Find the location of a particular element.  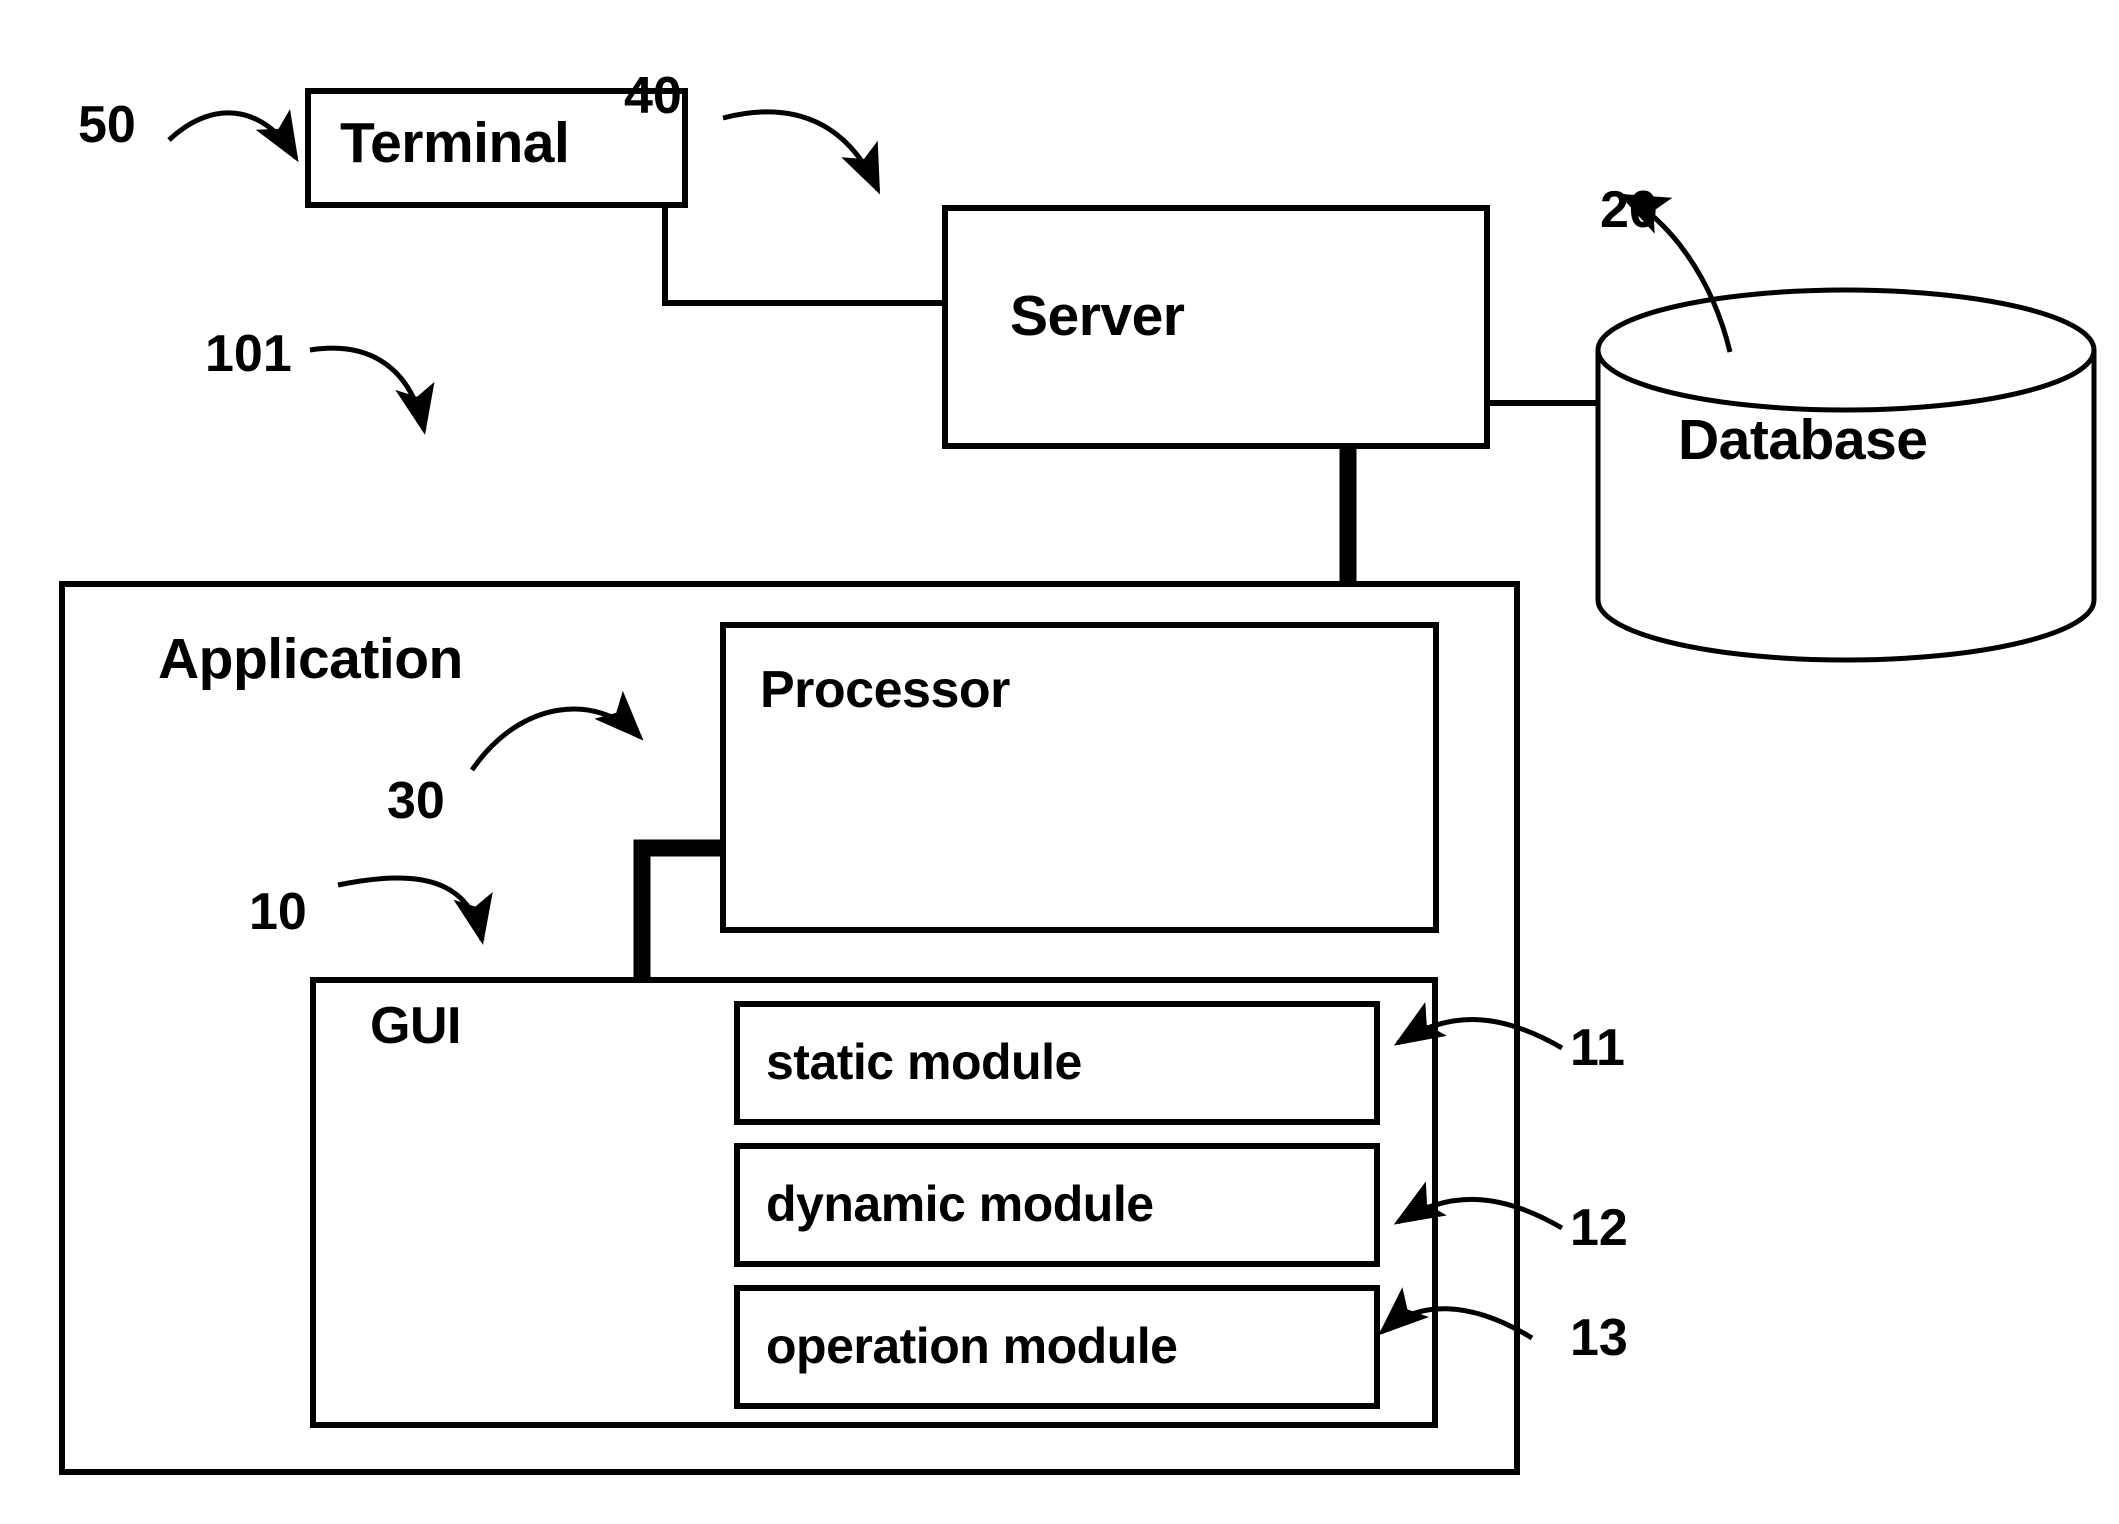

ref-numeral-50: 50 is located at coordinates (107, 125).